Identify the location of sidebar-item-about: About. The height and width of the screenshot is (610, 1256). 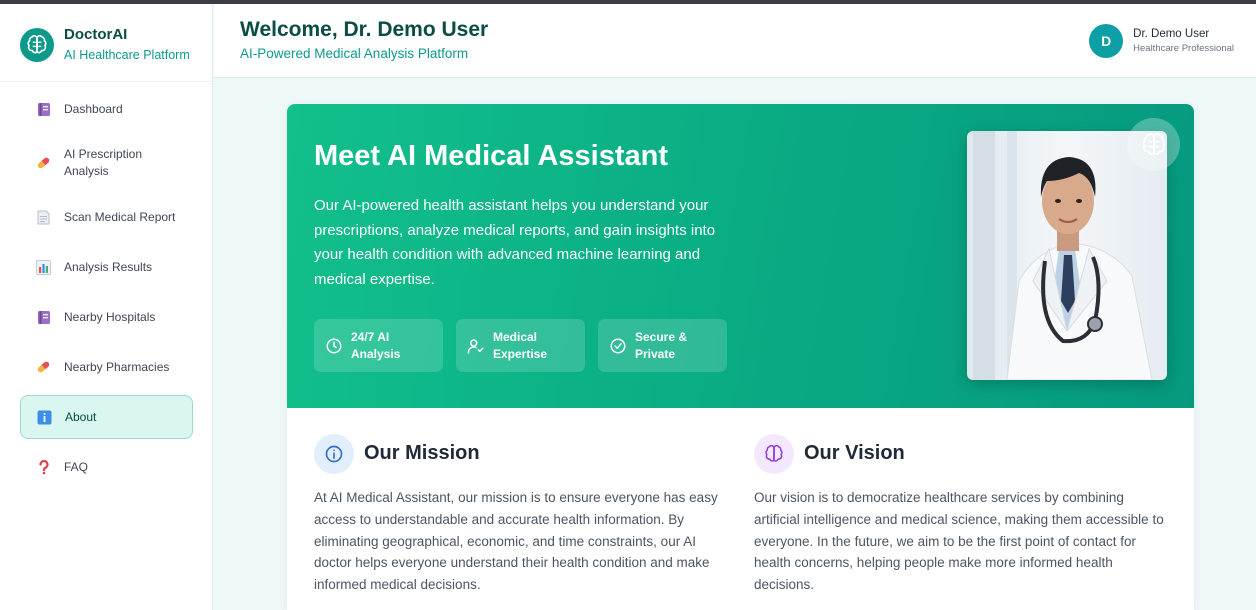
(106, 417).